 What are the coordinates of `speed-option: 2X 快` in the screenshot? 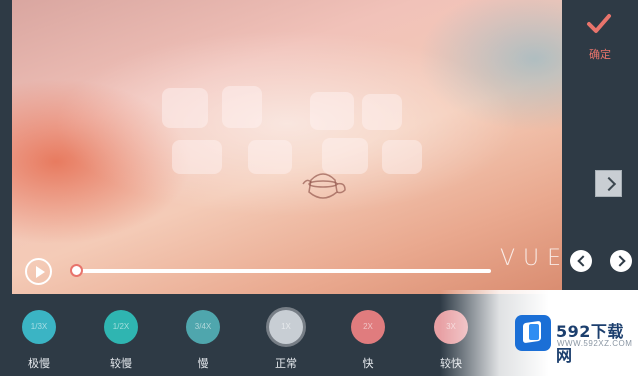 It's located at (368, 341).